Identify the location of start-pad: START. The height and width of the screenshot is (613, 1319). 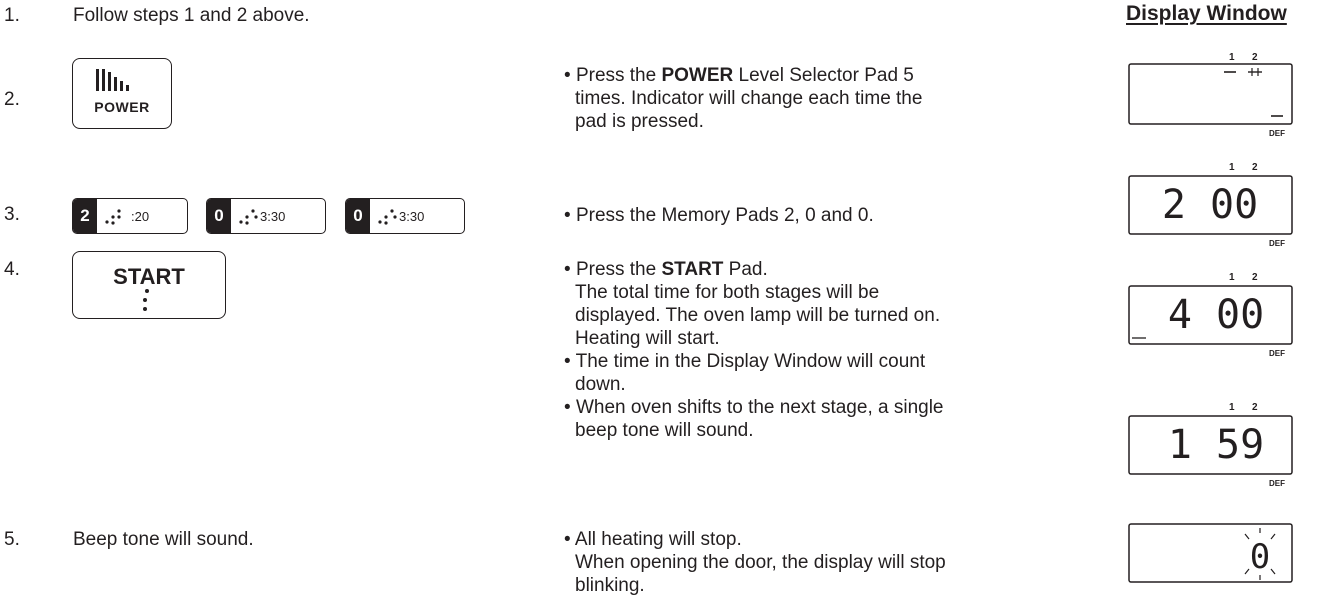
(149, 285).